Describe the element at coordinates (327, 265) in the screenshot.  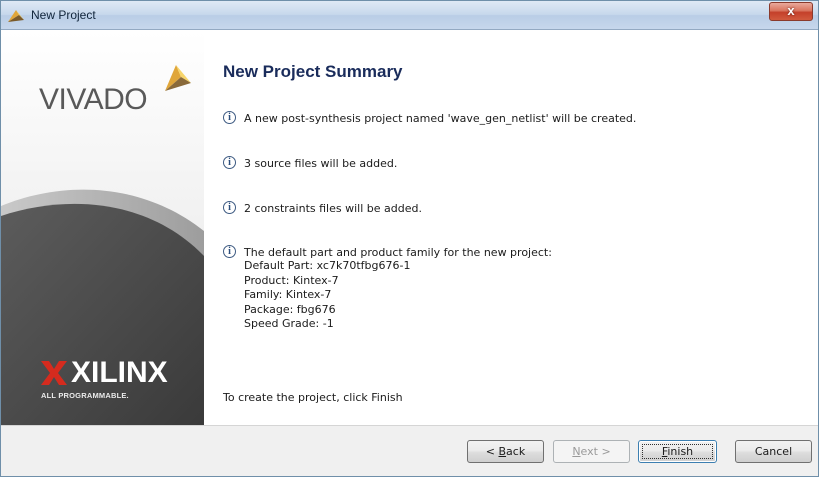
I see `default-part-text: Default Part: xc7k70tfbg676-1` at that location.